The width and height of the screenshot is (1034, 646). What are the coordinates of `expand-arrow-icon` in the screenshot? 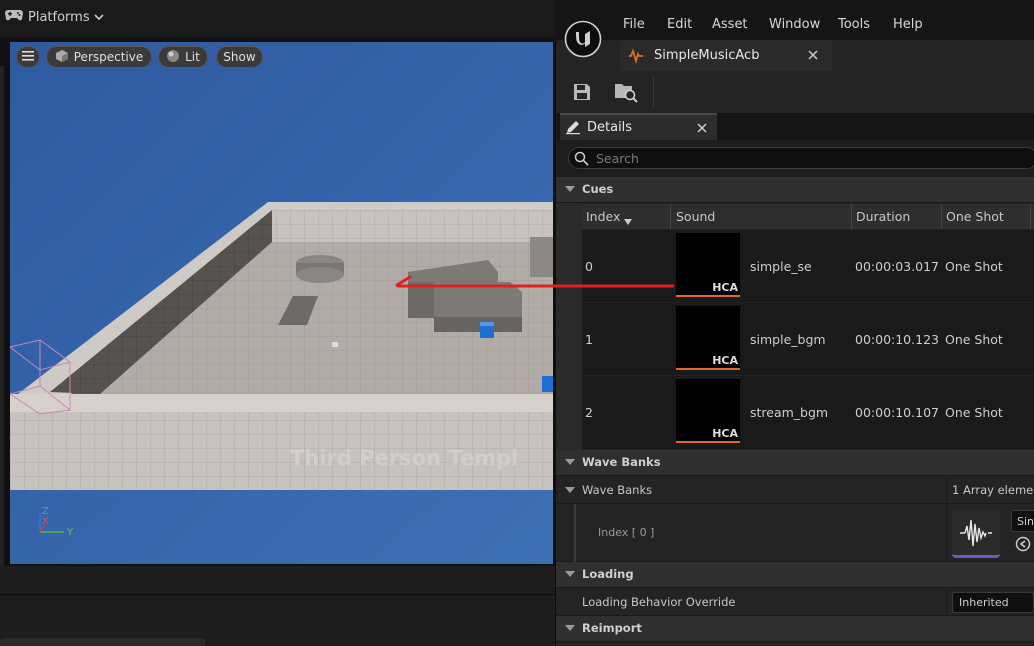 It's located at (570, 490).